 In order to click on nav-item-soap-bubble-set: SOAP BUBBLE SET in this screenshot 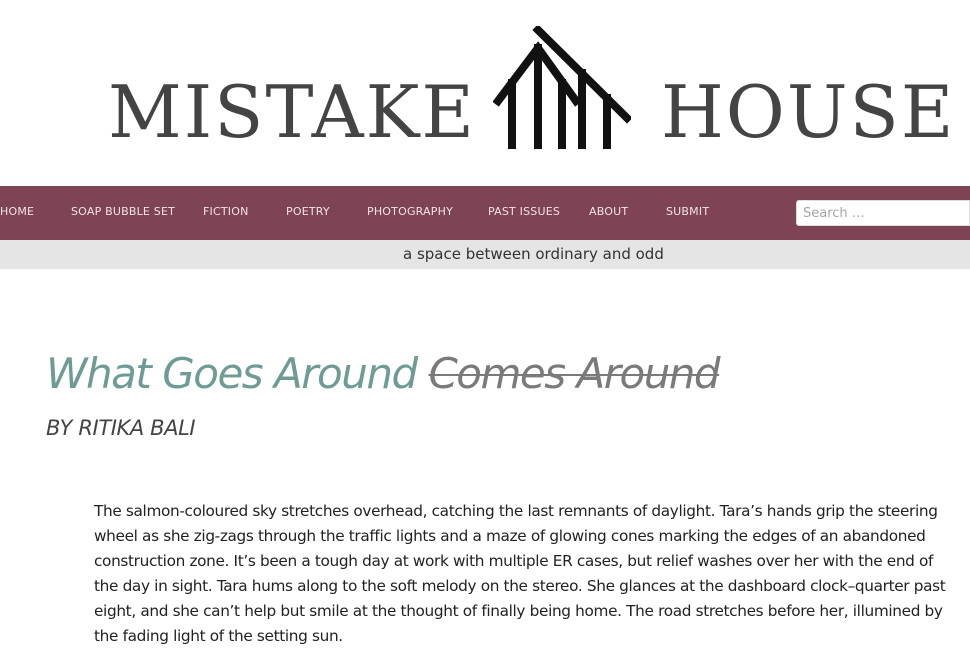, I will do `click(123, 211)`.